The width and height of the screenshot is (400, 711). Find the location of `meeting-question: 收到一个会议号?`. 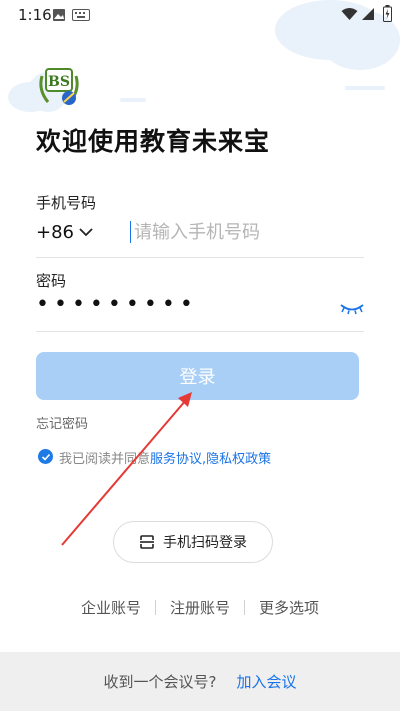

meeting-question: 收到一个会议号? is located at coordinates (160, 682).